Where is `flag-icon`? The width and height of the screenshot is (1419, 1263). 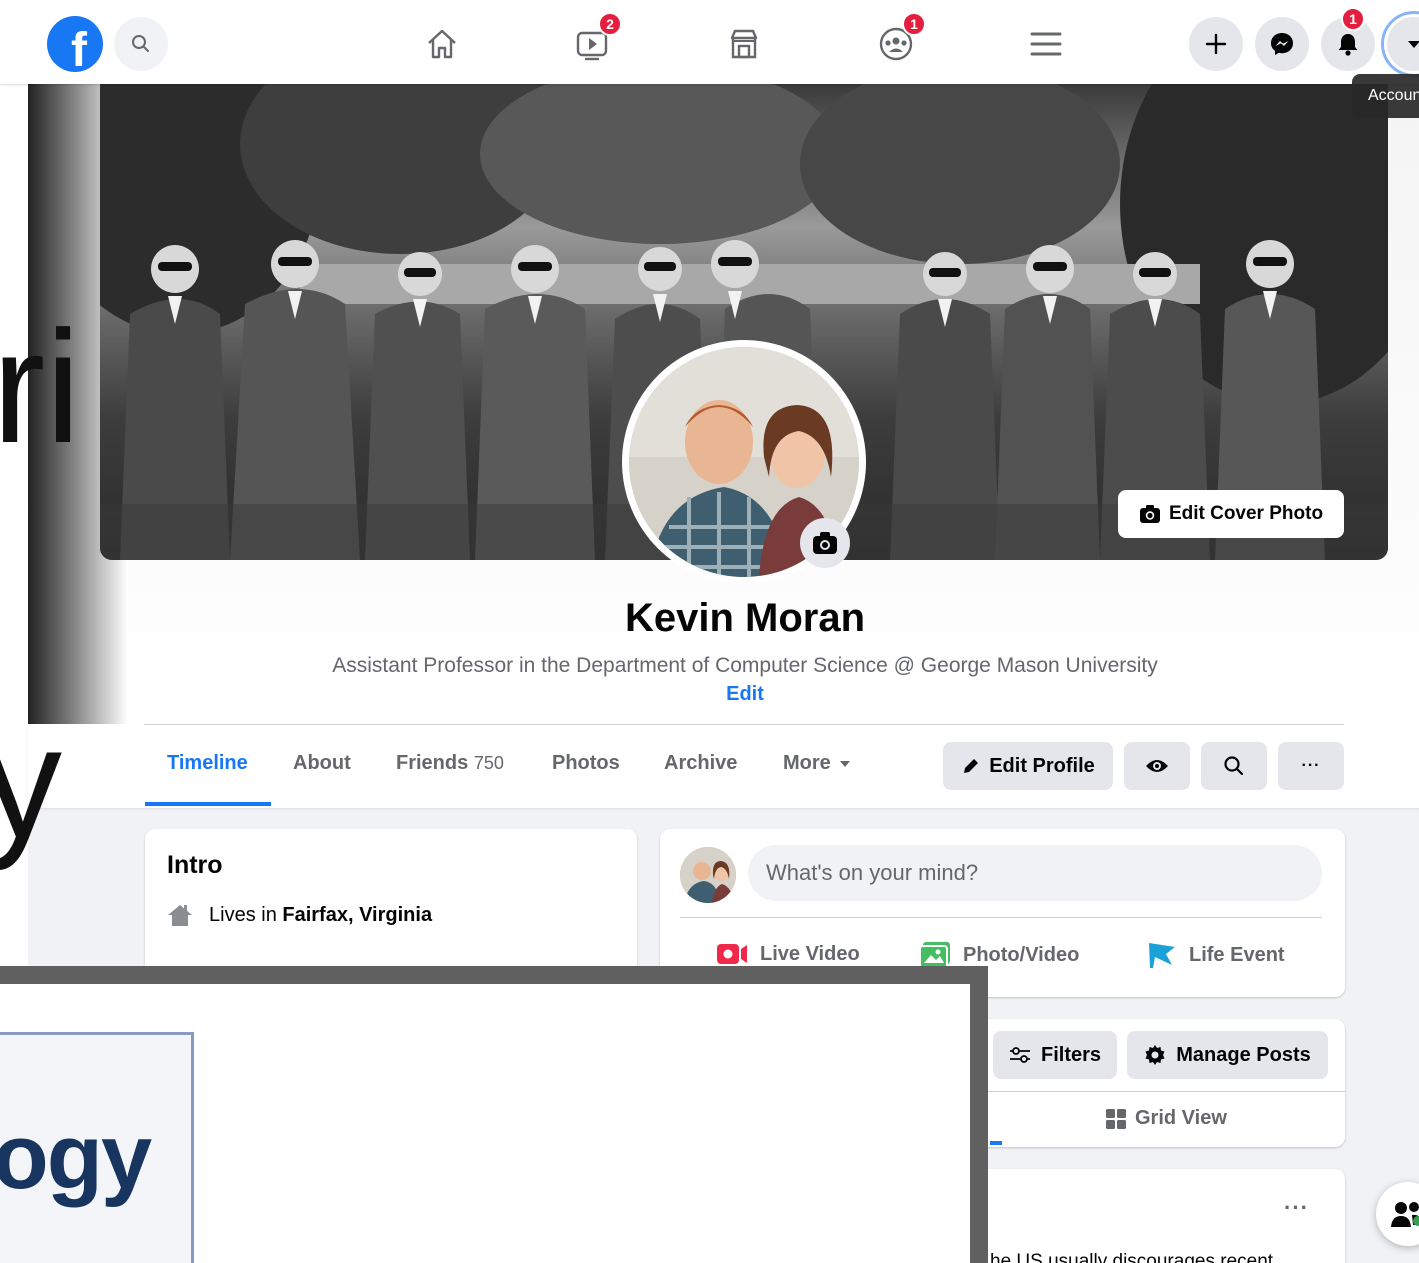
flag-icon is located at coordinates (1162, 955).